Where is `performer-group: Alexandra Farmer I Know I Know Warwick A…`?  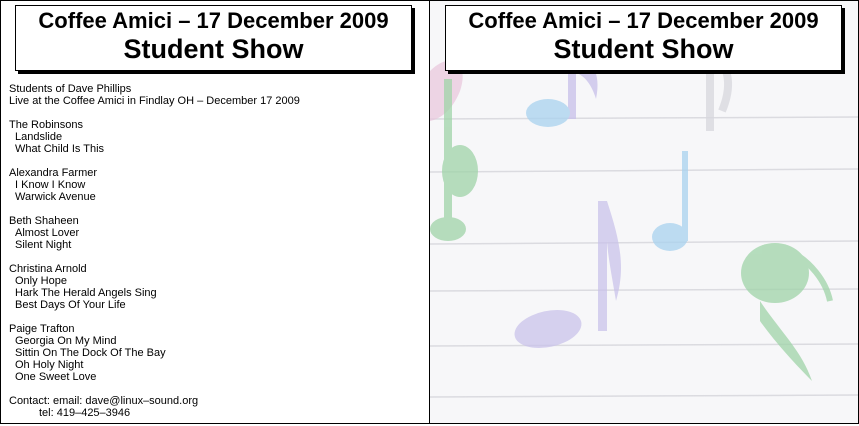 performer-group: Alexandra Farmer I Know I Know Warwick A… is located at coordinates (214, 185).